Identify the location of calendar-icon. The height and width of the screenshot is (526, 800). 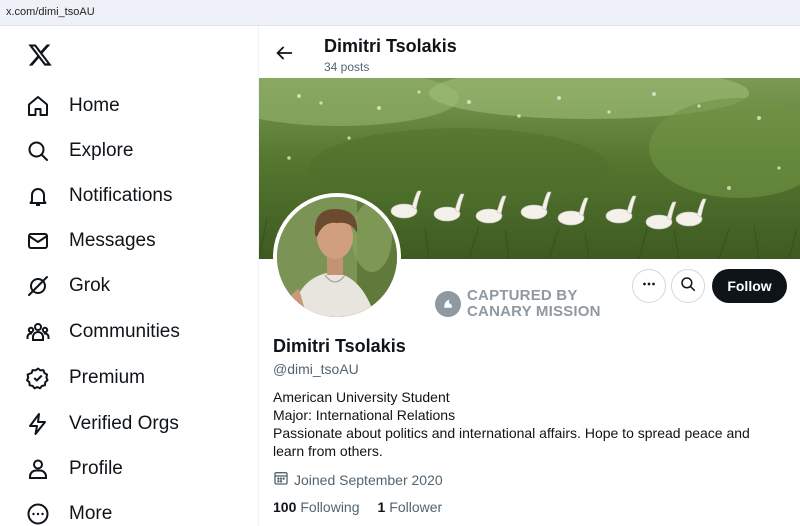
(283, 479).